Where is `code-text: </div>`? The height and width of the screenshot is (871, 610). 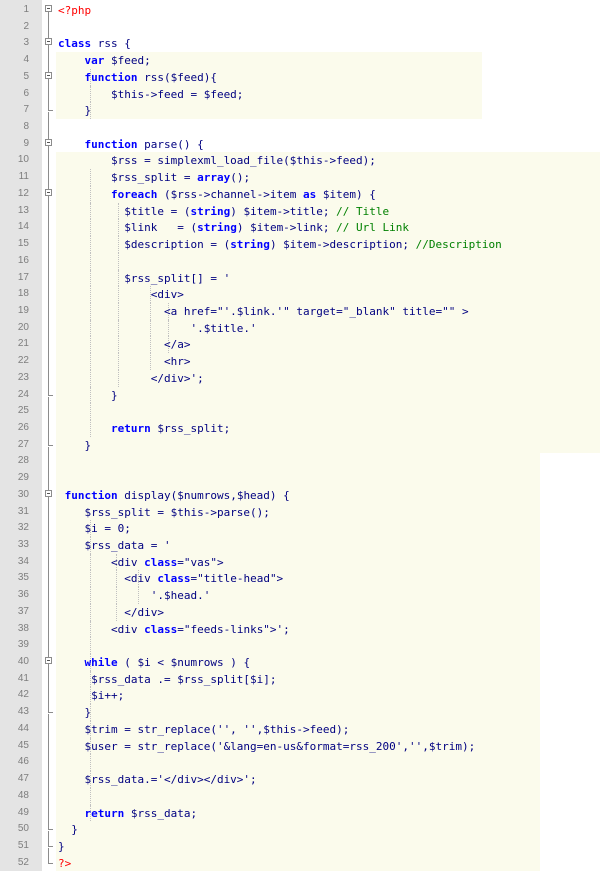
code-text: </div> is located at coordinates (111, 612).